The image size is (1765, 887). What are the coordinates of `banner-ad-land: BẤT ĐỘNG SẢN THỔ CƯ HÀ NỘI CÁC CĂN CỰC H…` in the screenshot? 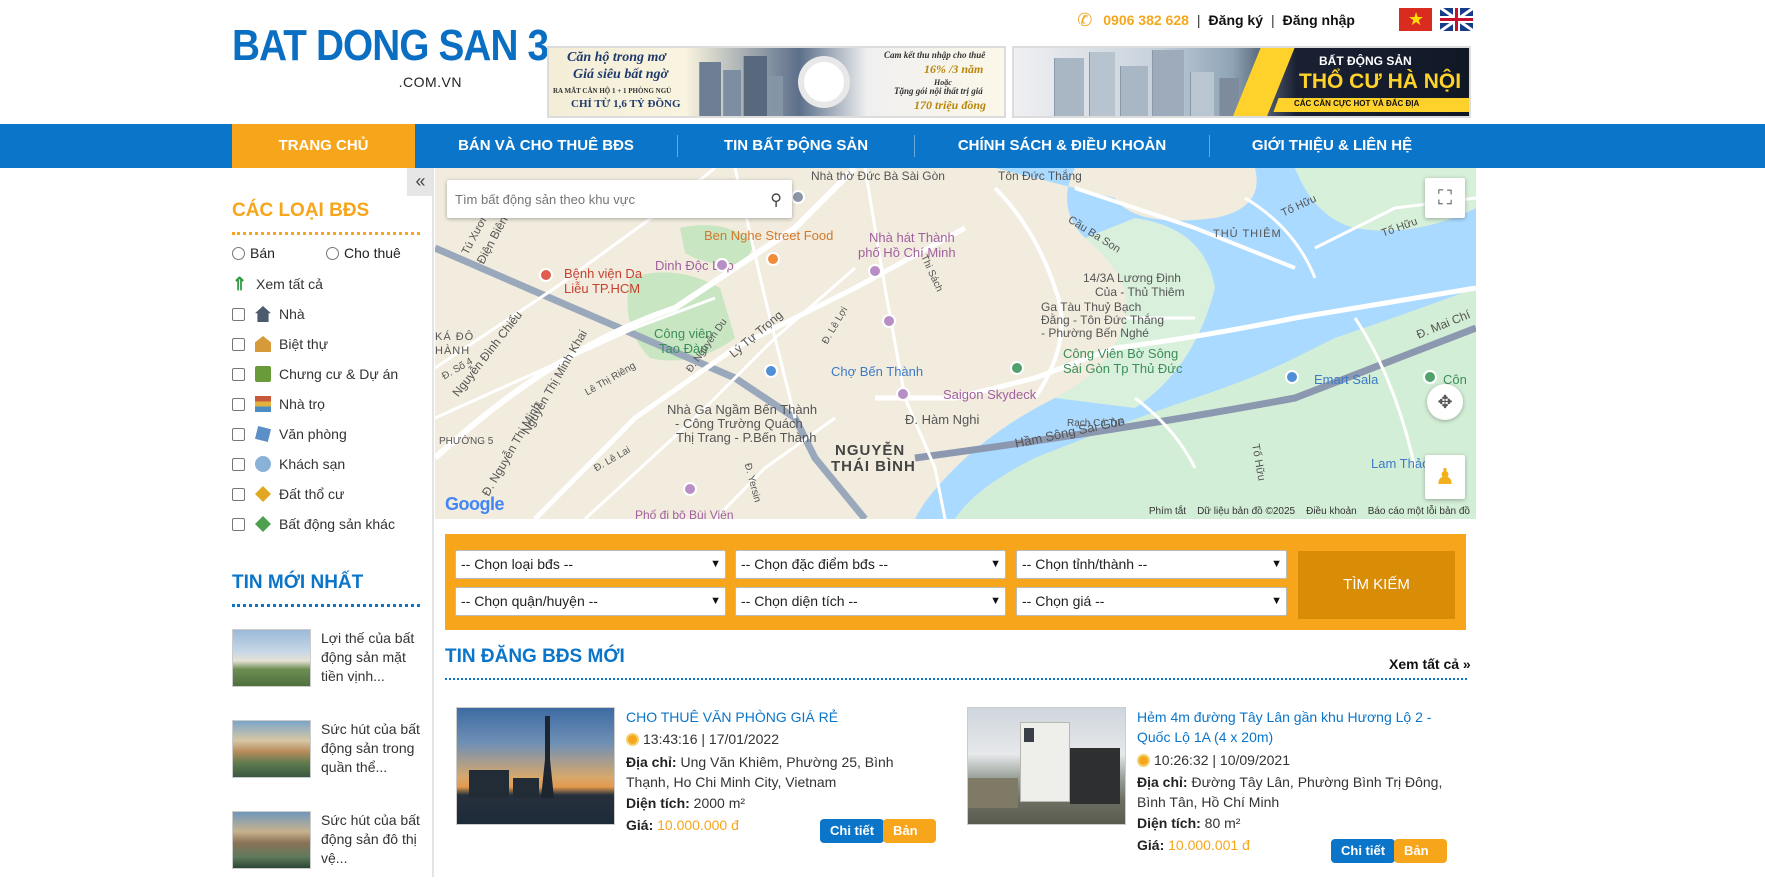 It's located at (1241, 82).